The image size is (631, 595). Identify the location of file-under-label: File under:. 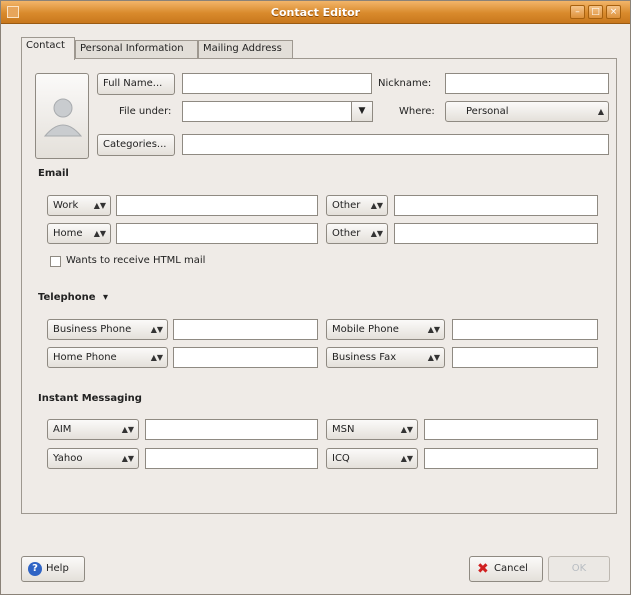
(145, 111).